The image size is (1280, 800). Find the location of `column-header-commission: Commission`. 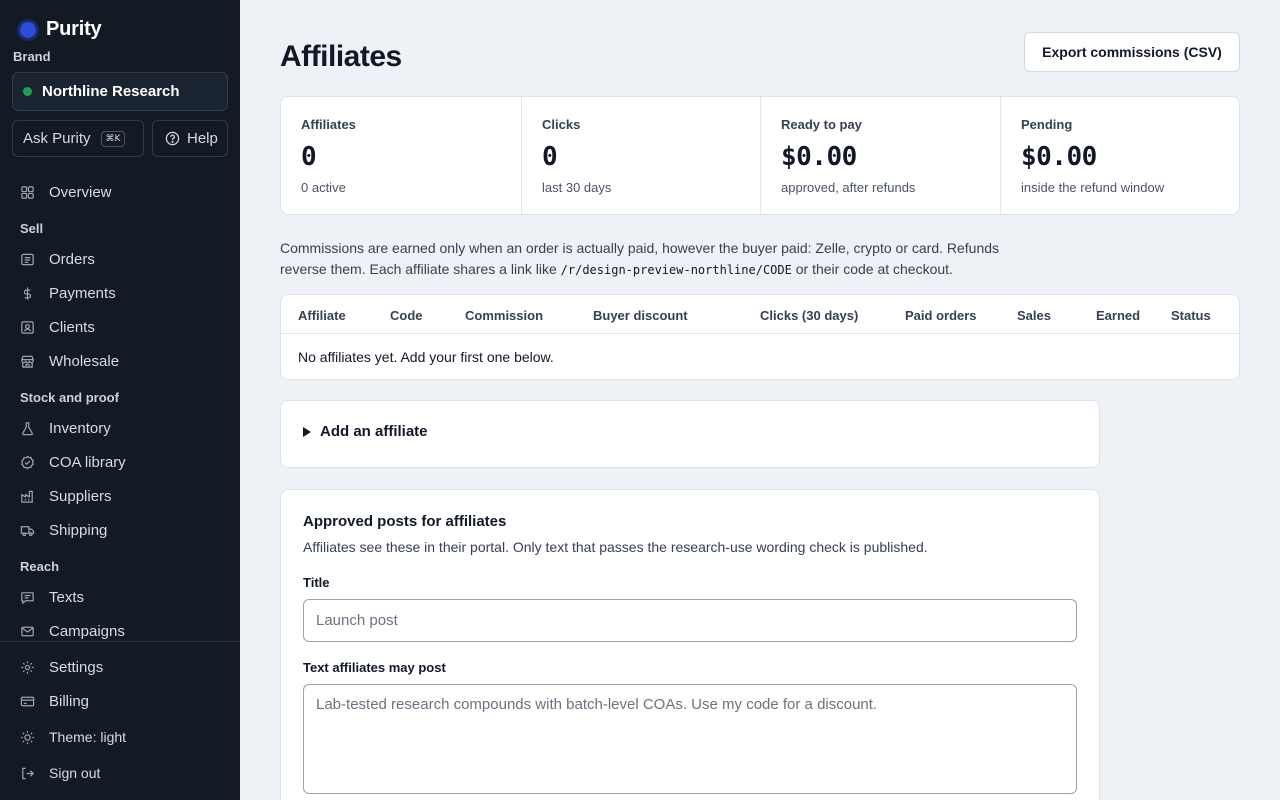

column-header-commission: Commission is located at coordinates (504, 315).